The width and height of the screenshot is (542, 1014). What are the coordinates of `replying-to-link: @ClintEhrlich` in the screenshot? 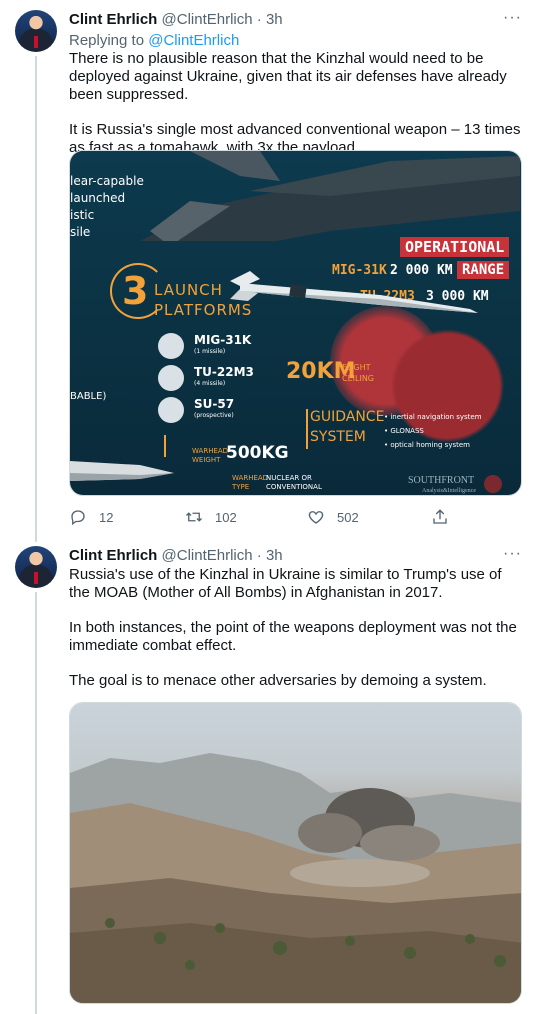 It's located at (193, 40).